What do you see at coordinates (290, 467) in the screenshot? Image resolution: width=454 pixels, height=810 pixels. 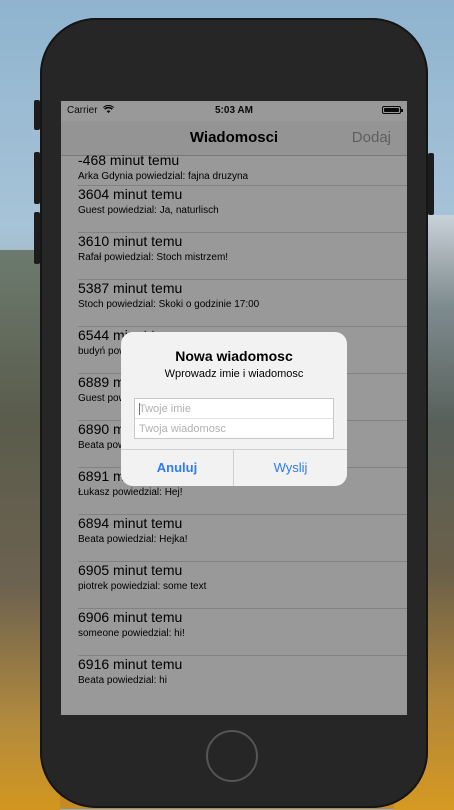 I see `send-button: Wyslij` at bounding box center [290, 467].